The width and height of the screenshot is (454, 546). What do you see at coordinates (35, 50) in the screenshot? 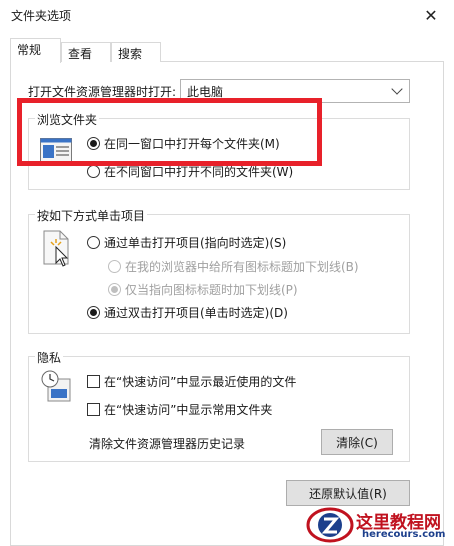
I see `tab-general: 常规` at bounding box center [35, 50].